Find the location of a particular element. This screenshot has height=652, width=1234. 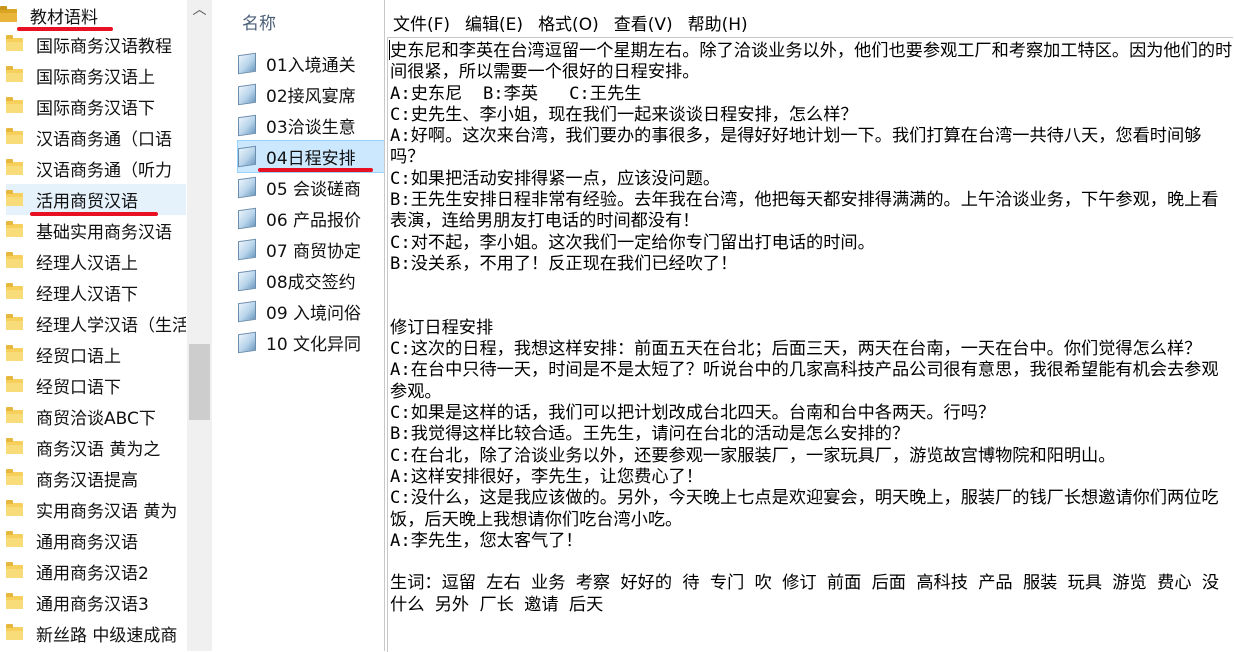

tree-folder-item: 新丝路 中级速成商 is located at coordinates (96, 633).